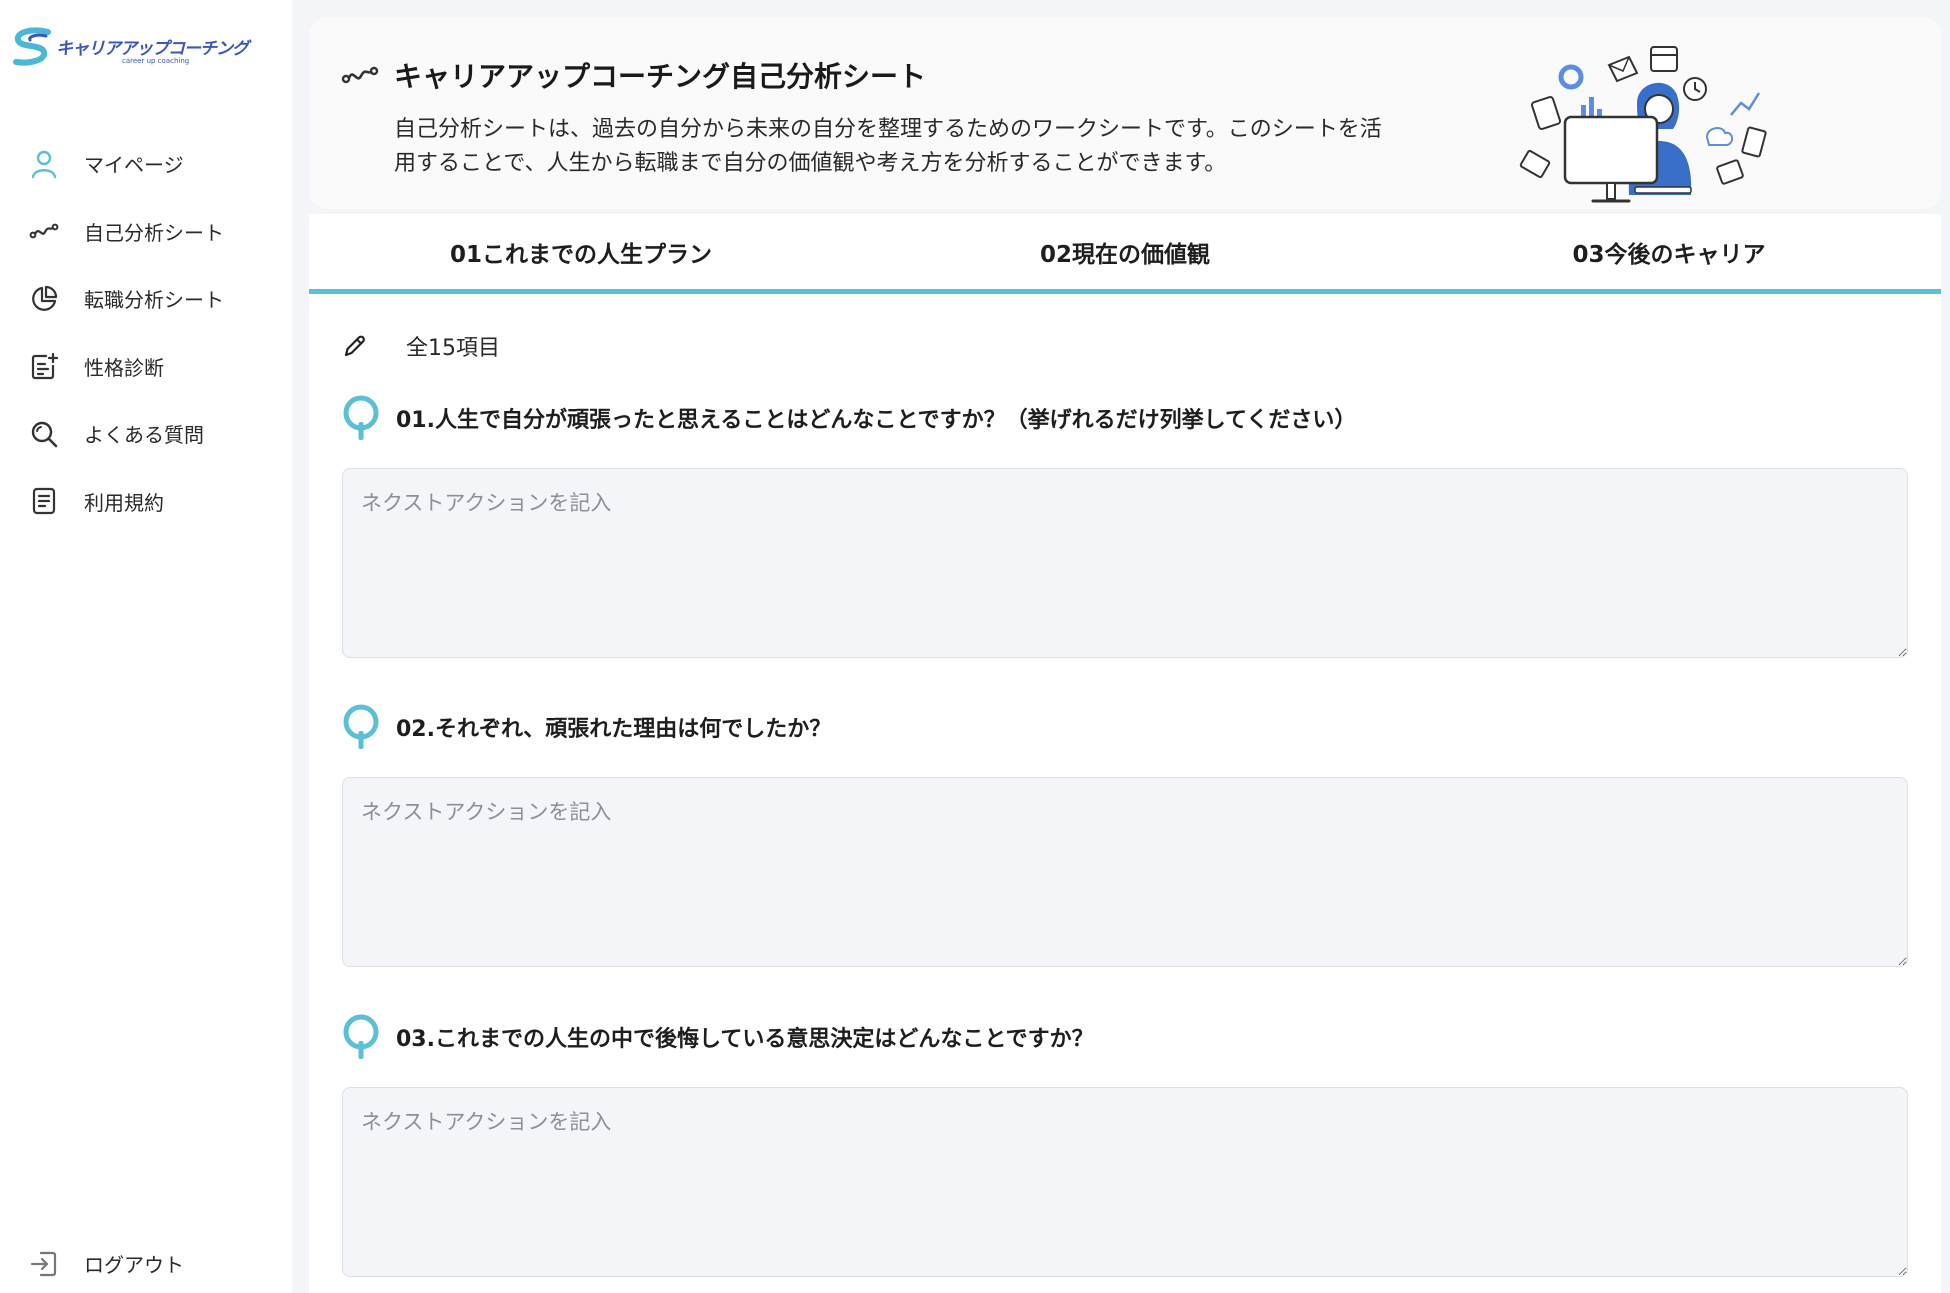  What do you see at coordinates (453, 348) in the screenshot?
I see `item-count: 全15項目` at bounding box center [453, 348].